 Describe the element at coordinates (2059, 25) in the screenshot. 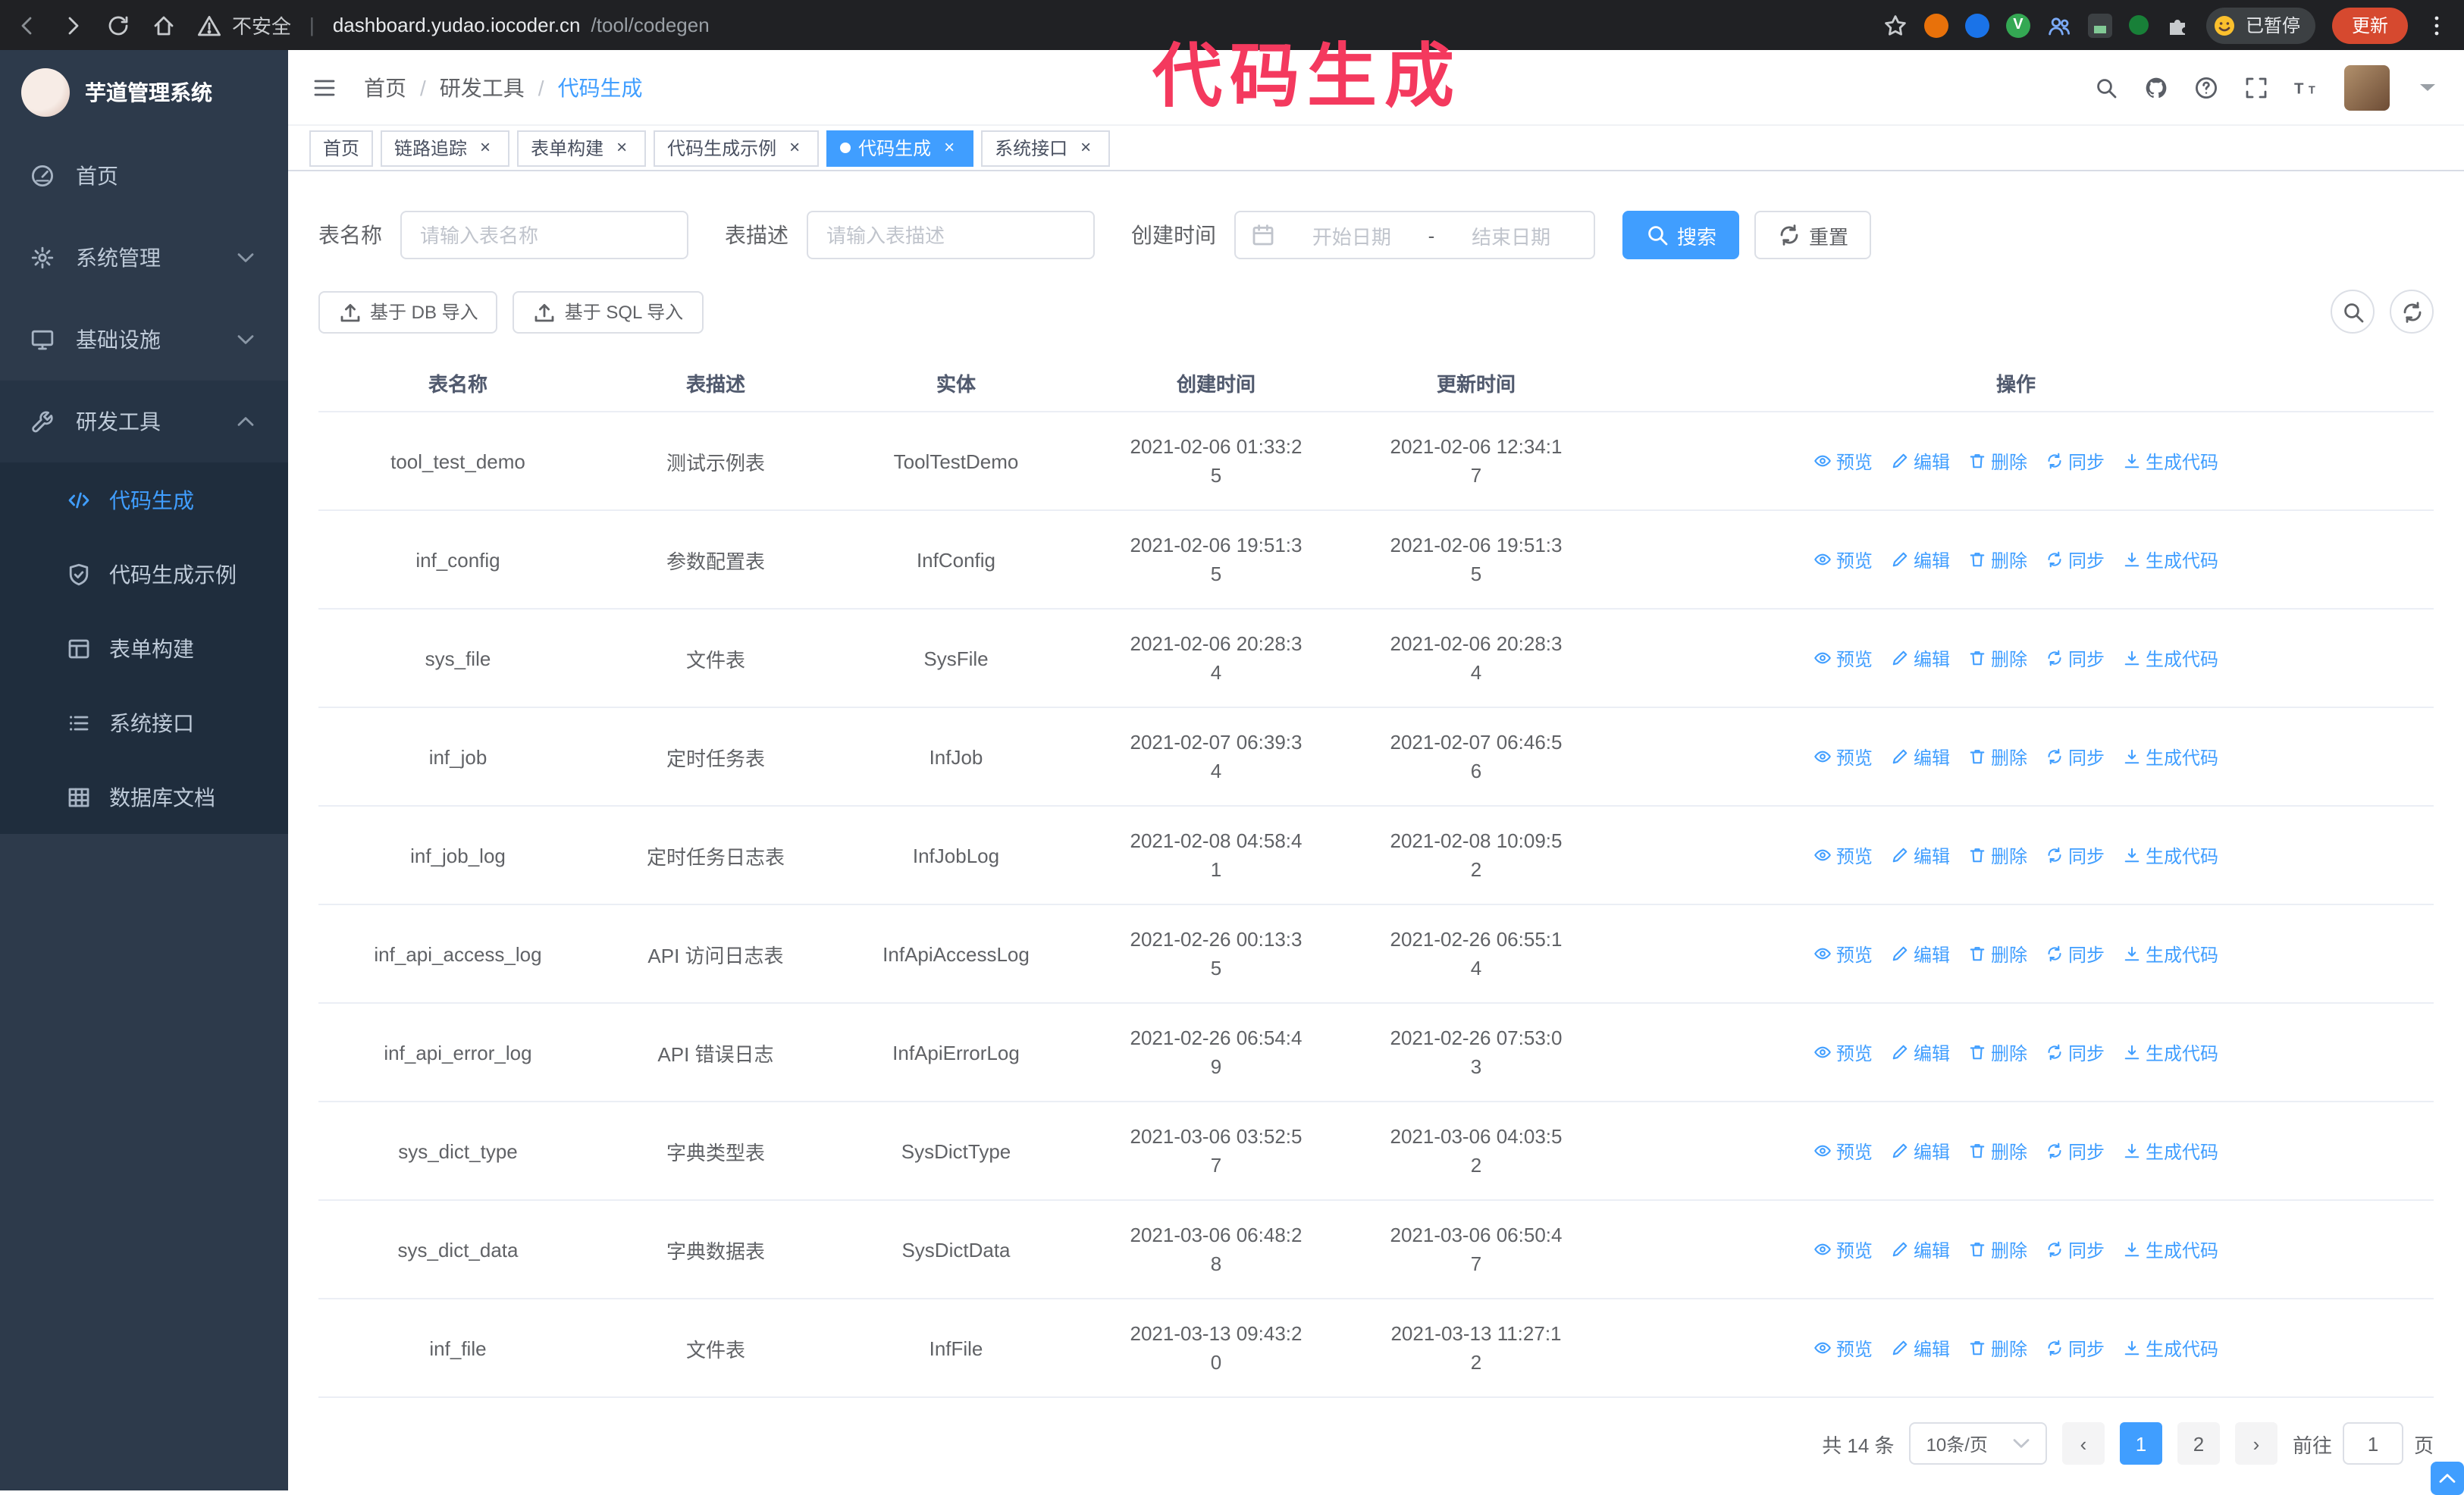

I see `extension-icon-people` at that location.